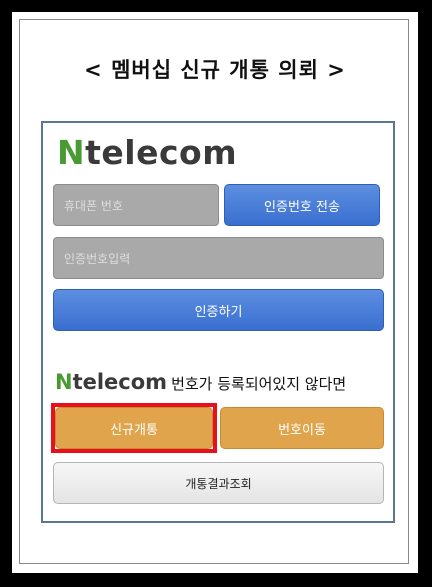 The height and width of the screenshot is (587, 432). Describe the element at coordinates (136, 205) in the screenshot. I see `phone-input: 휴대폰 번호` at that location.